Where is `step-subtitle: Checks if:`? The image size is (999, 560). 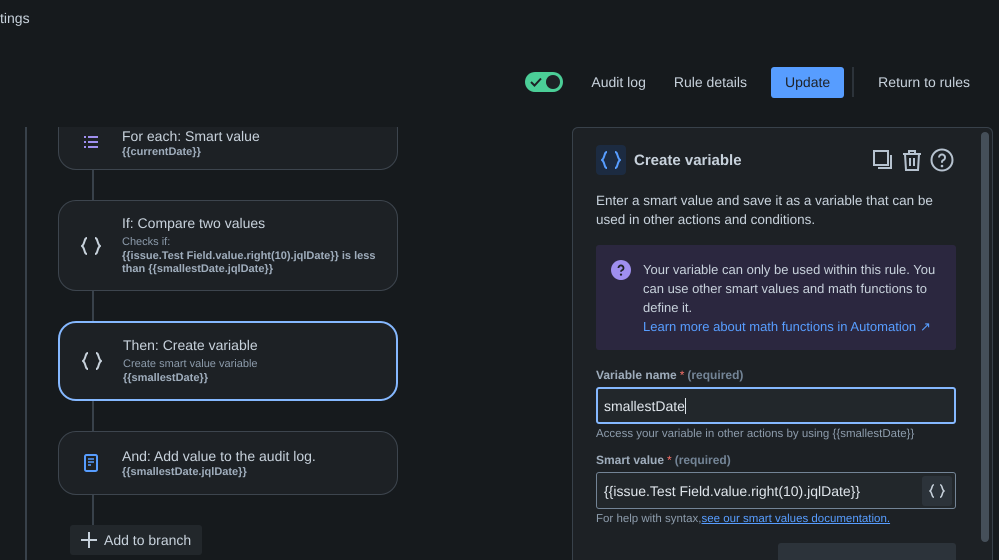 step-subtitle: Checks if: is located at coordinates (147, 242).